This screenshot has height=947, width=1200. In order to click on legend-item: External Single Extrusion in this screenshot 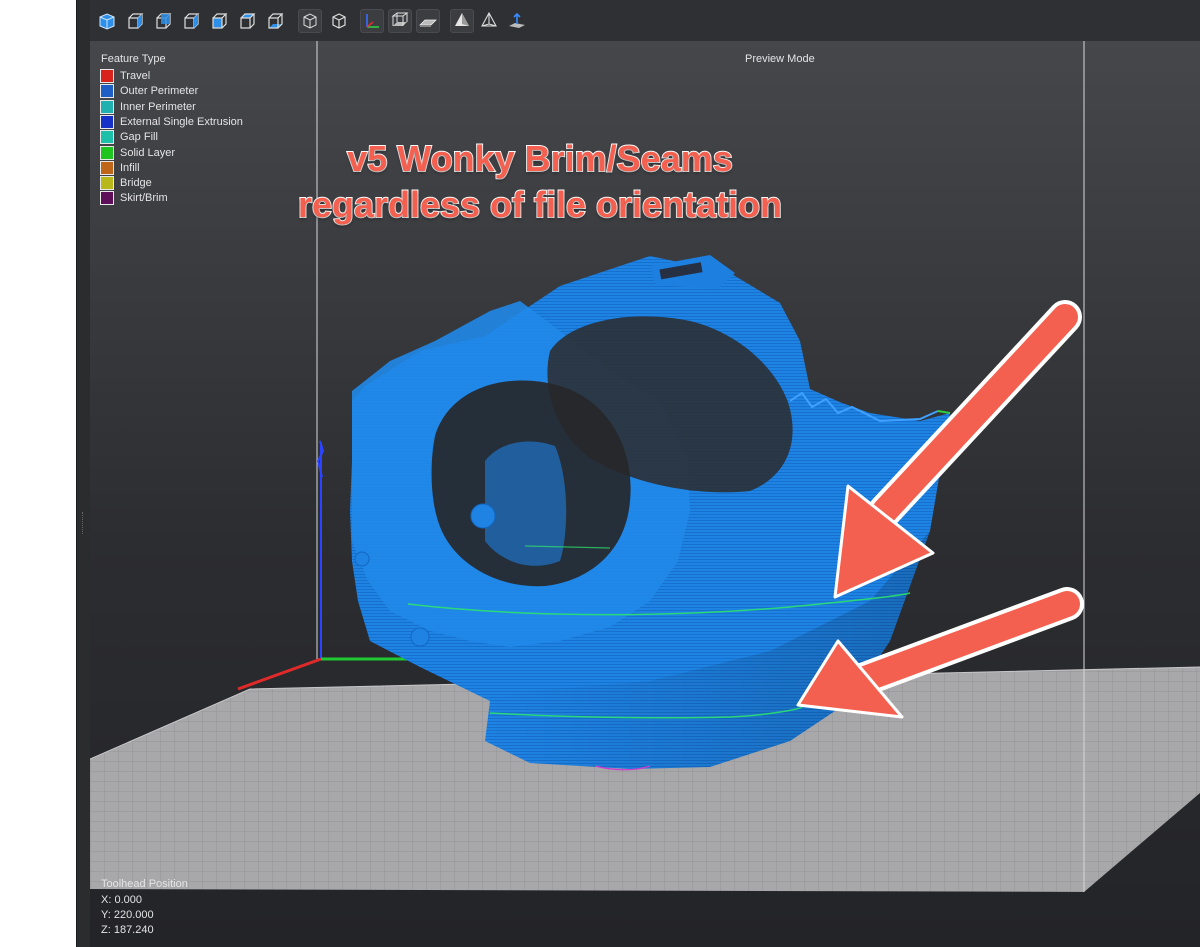, I will do `click(171, 121)`.